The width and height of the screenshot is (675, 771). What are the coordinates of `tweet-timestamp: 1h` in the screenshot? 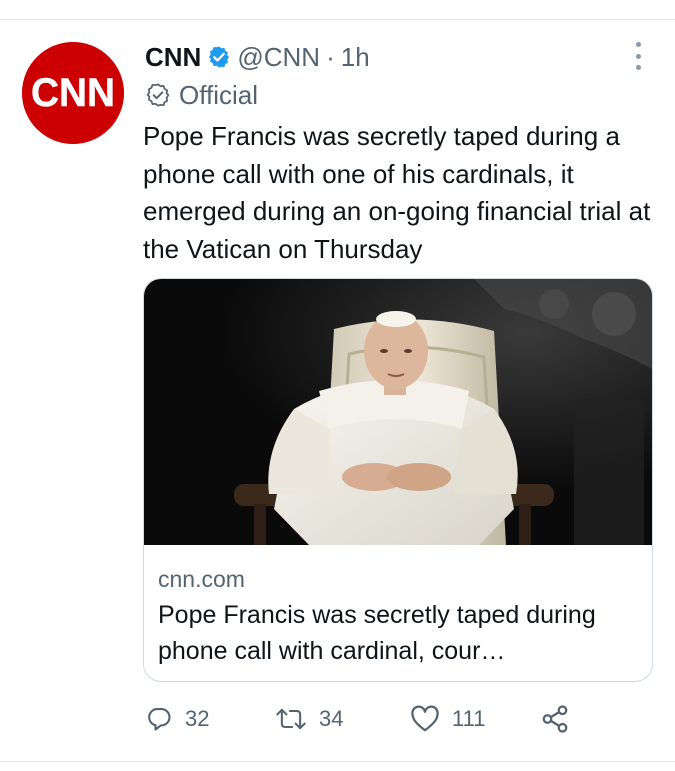 It's located at (355, 57).